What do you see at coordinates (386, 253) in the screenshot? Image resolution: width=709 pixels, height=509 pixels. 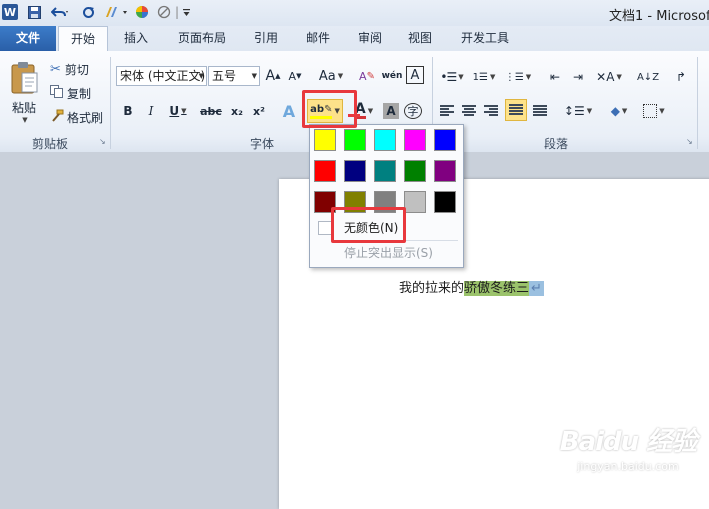 I see `stop-highlight-menu-item: 停止突出显示(S)` at bounding box center [386, 253].